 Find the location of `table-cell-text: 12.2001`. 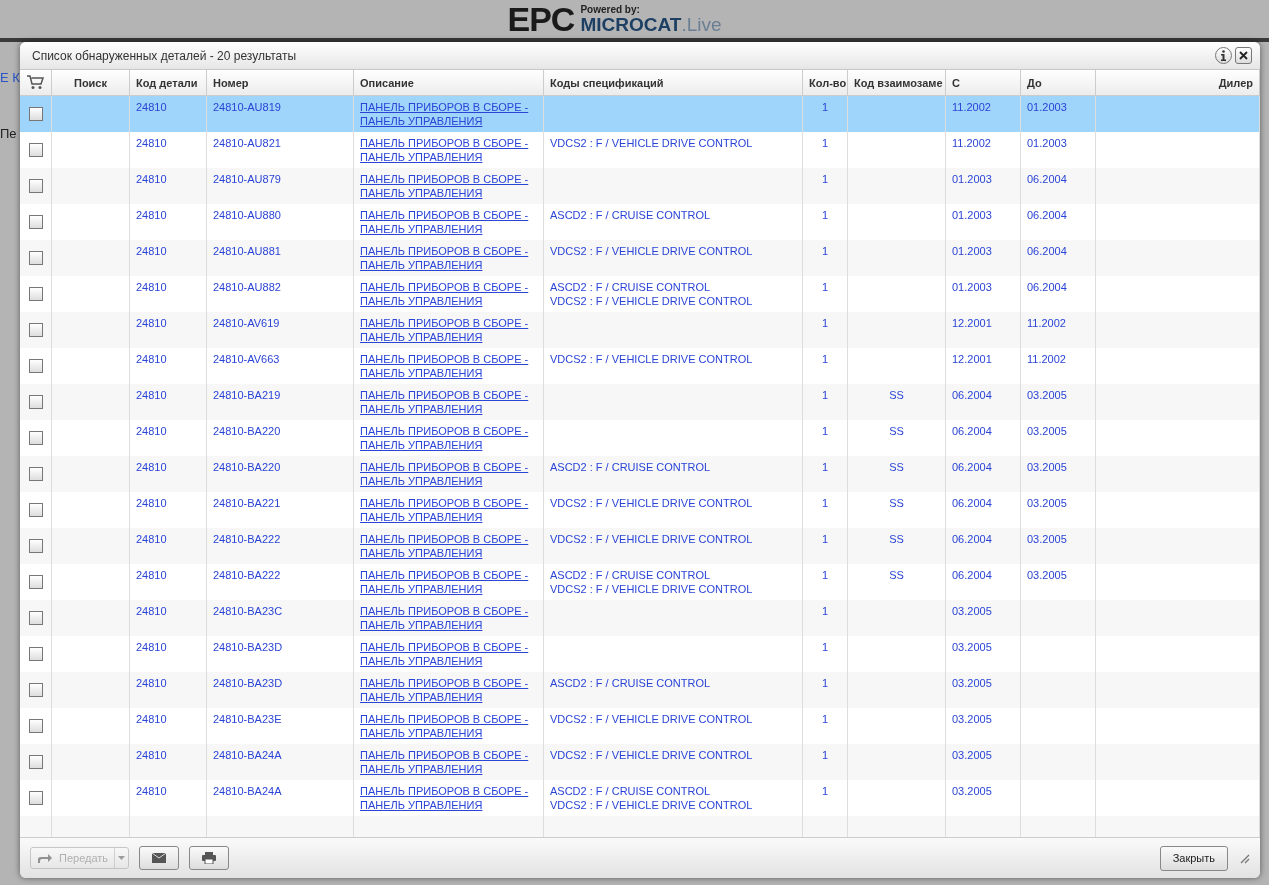

table-cell-text: 12.2001 is located at coordinates (972, 323).